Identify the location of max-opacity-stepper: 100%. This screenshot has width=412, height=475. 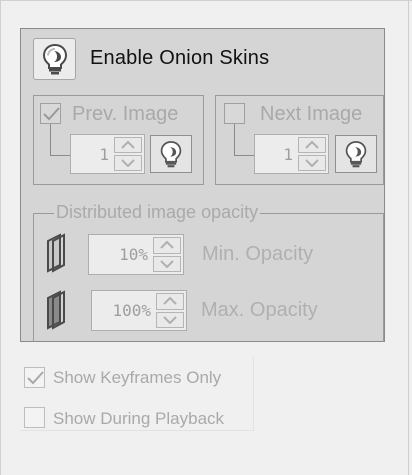
(139, 310).